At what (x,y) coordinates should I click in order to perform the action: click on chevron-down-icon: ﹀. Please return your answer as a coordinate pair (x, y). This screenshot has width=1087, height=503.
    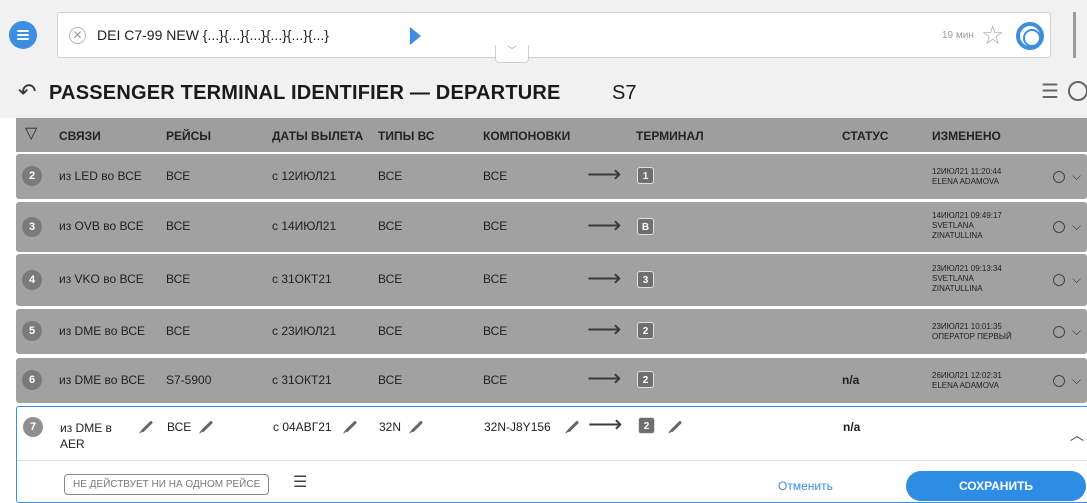
    Looking at the image, I should click on (512, 54).